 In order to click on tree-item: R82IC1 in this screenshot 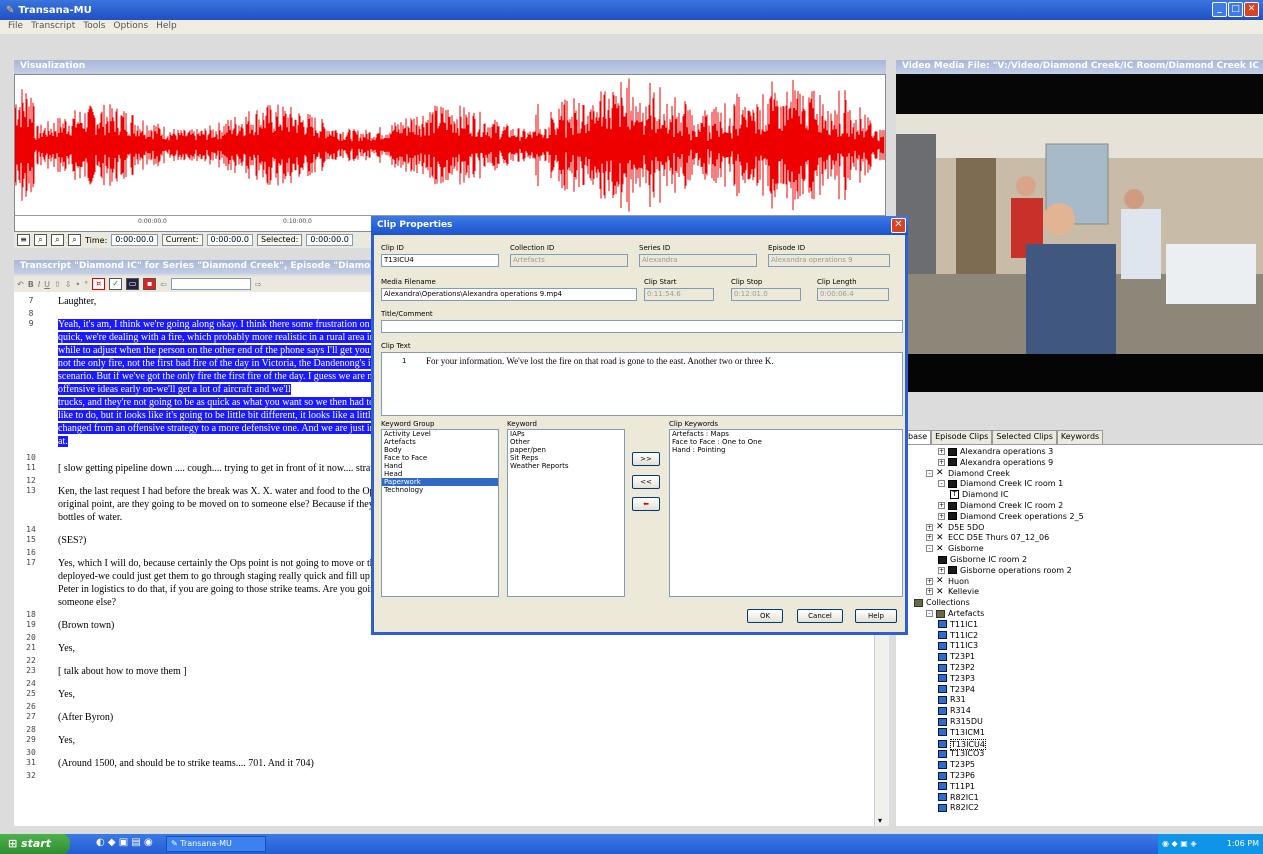, I will do `click(958, 797)`.